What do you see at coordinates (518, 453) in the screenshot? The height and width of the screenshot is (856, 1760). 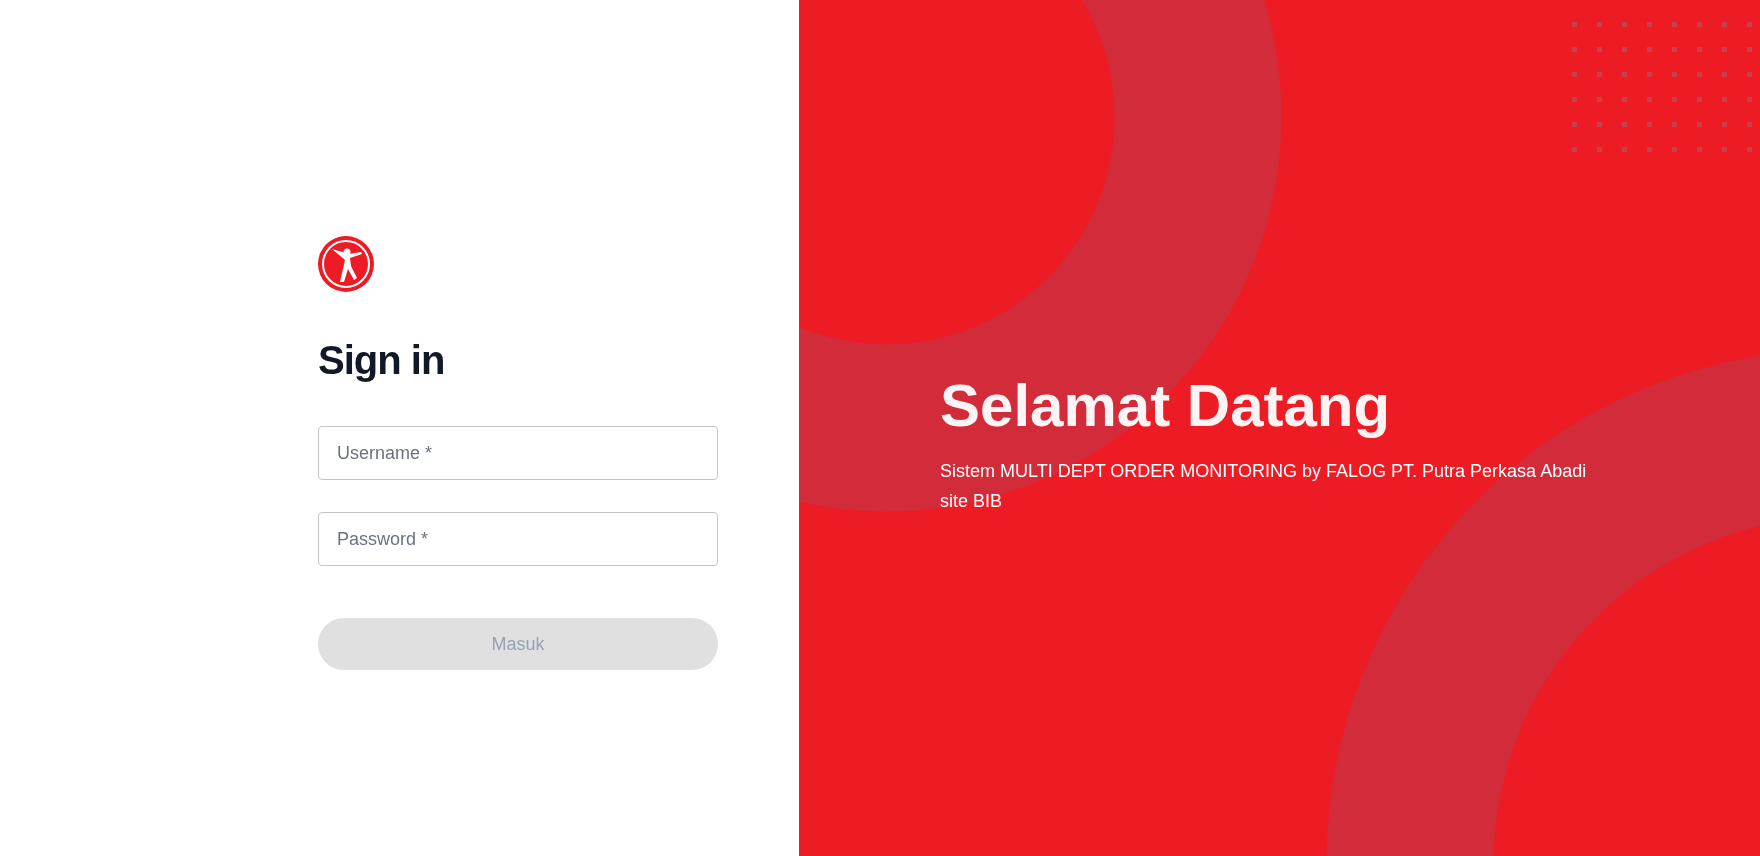 I see `username-field: Username *` at bounding box center [518, 453].